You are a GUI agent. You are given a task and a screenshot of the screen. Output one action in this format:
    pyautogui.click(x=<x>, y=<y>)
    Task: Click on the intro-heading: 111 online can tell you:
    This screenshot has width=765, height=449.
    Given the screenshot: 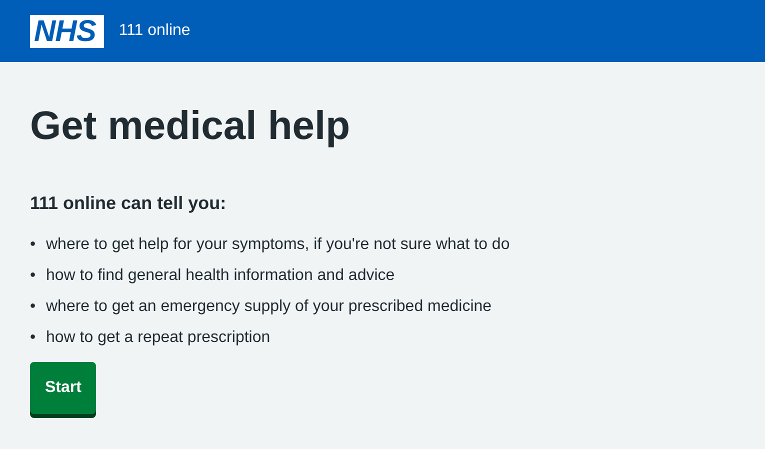 What is the action you would take?
    pyautogui.click(x=129, y=203)
    